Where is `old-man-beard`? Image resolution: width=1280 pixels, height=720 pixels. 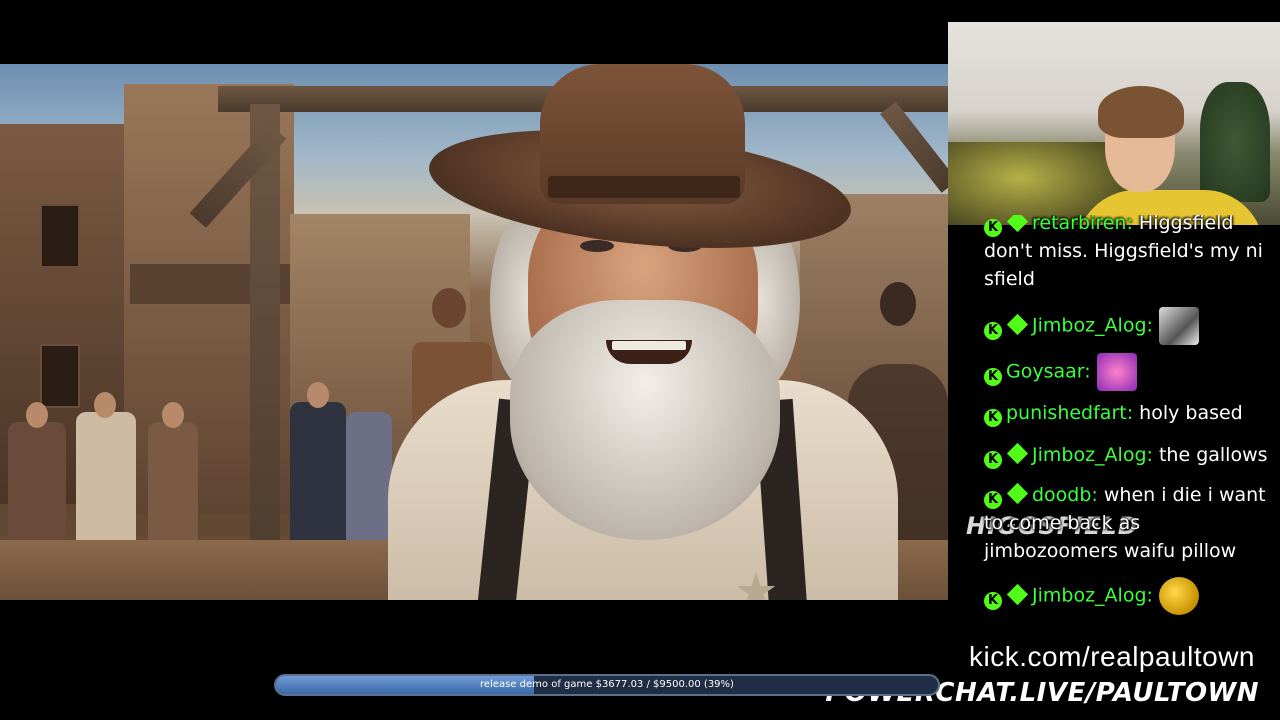 old-man-beard is located at coordinates (645, 420).